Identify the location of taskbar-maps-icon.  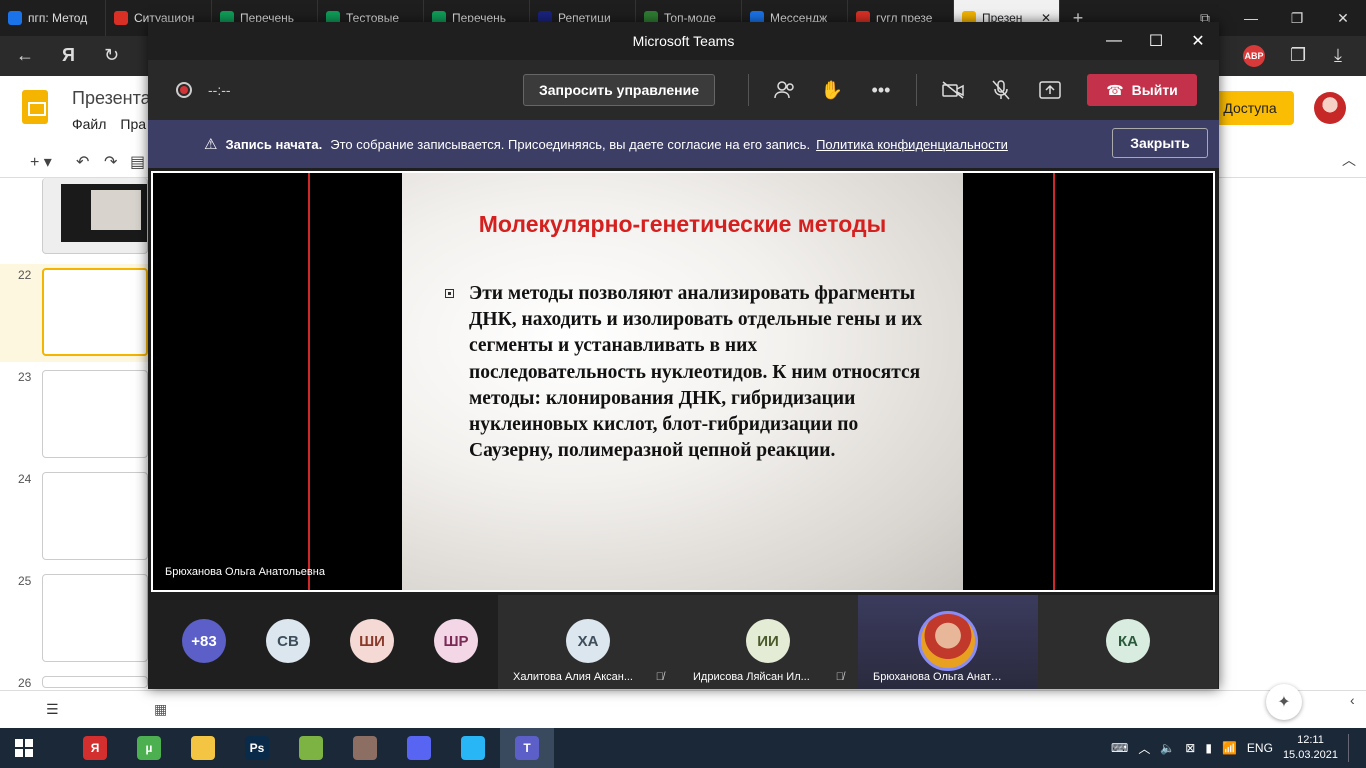
(311, 748).